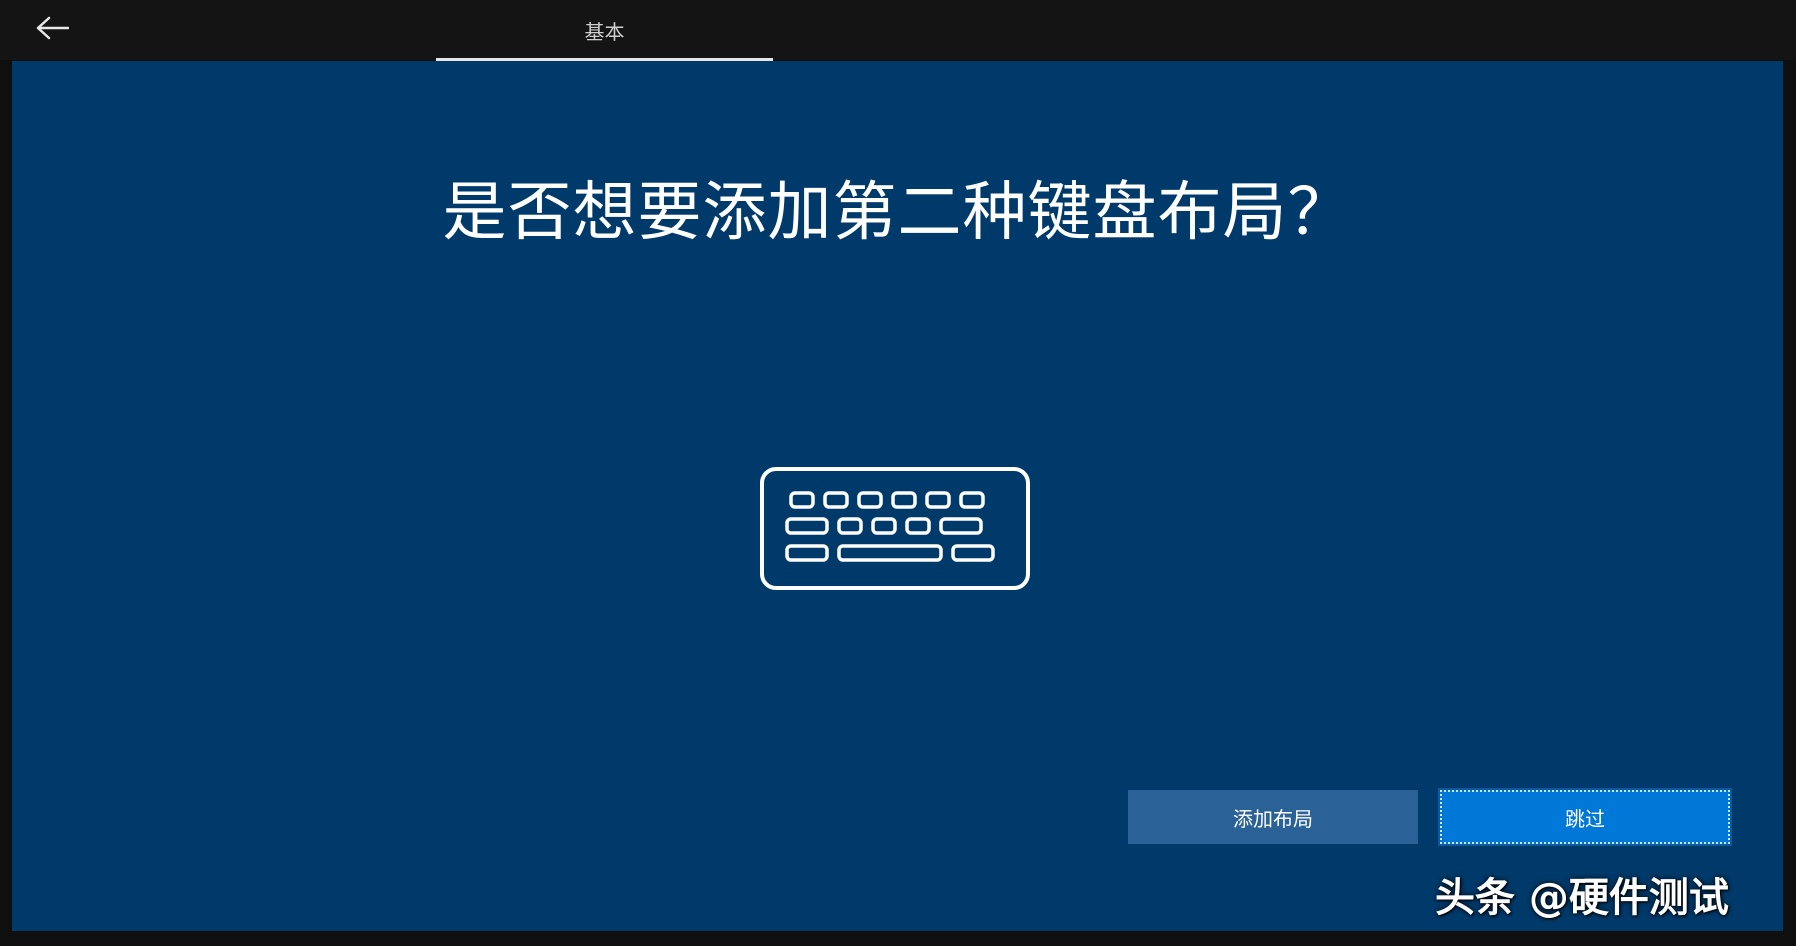 Image resolution: width=1796 pixels, height=946 pixels. I want to click on tab-basics: 基本, so click(604, 30).